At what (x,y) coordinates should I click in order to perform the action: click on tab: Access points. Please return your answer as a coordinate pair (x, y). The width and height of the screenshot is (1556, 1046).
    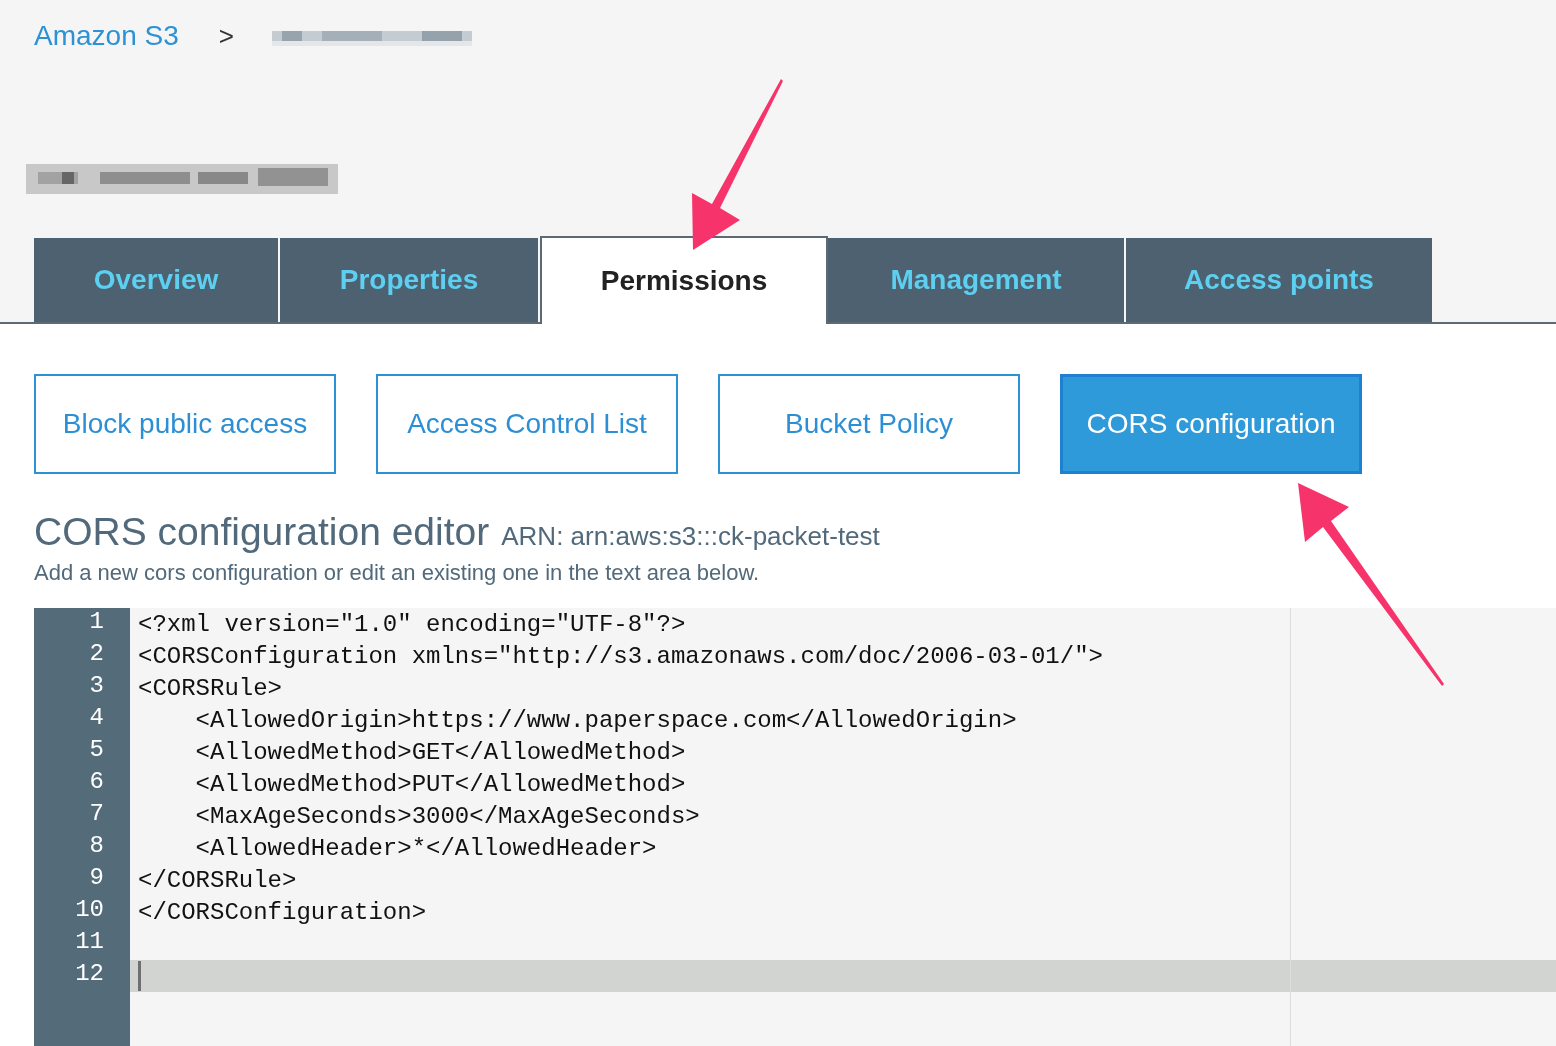
    Looking at the image, I should click on (1280, 280).